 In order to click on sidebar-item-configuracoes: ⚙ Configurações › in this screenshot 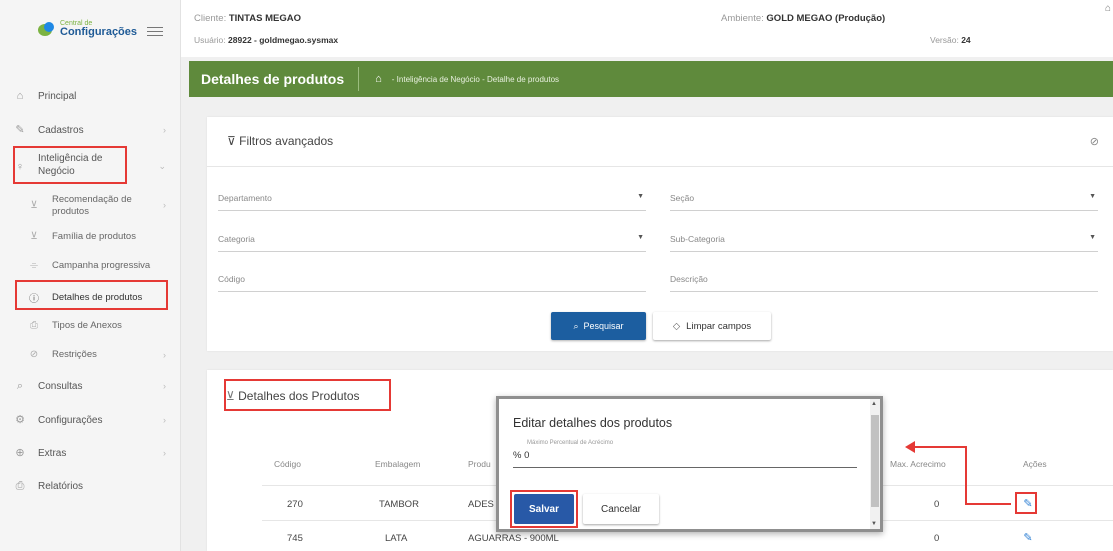, I will do `click(90, 420)`.